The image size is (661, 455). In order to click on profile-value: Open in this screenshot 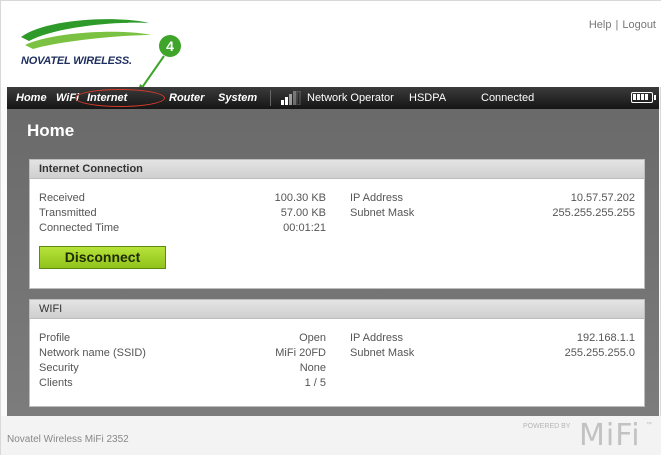, I will do `click(312, 338)`.